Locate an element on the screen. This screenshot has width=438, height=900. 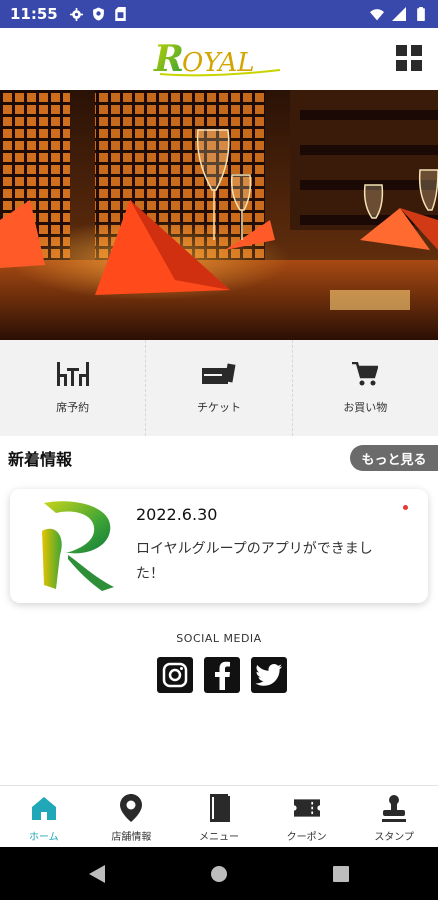
social-media-title: SOCIAL MEDIA is located at coordinates (219, 638).